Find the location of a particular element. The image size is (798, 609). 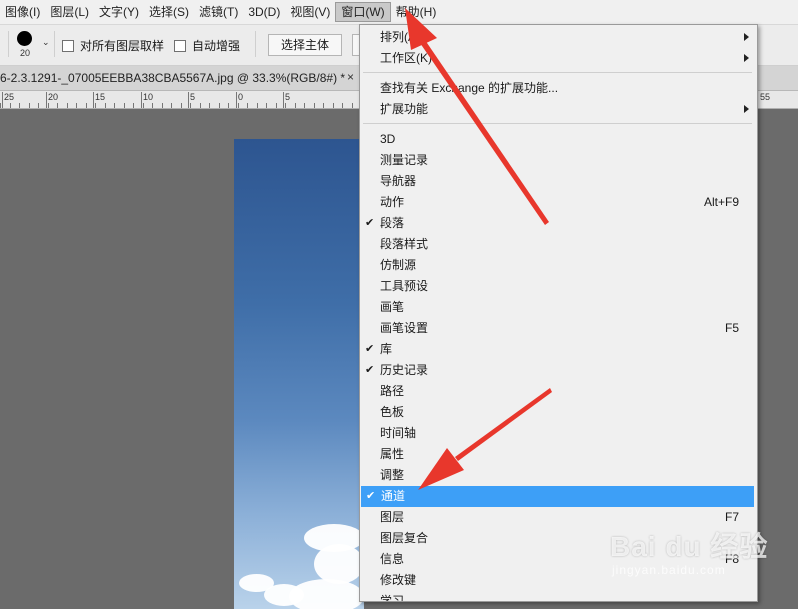

brush-size-label: 20 is located at coordinates (25, 53).